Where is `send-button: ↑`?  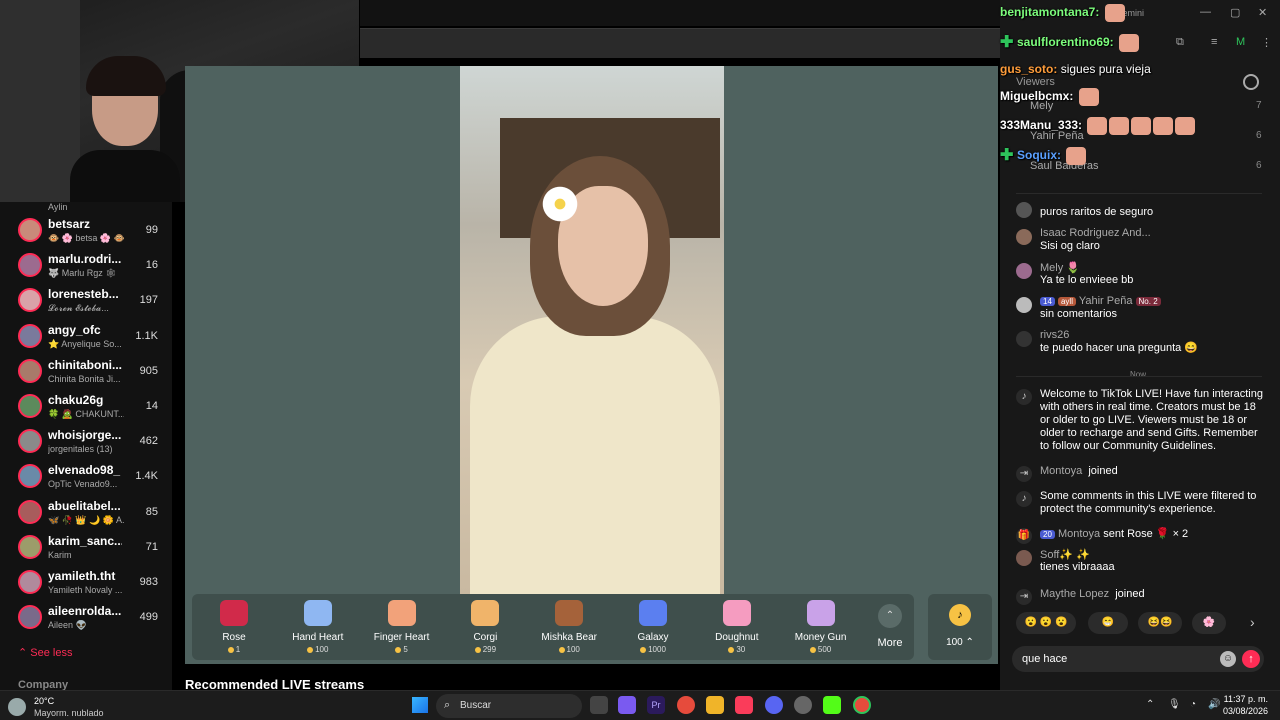
send-button: ↑ is located at coordinates (1251, 659).